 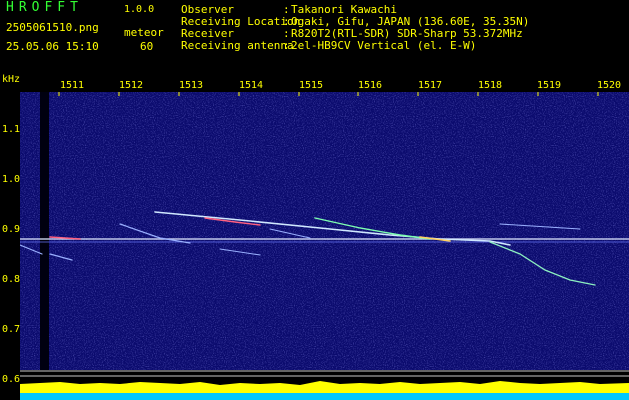 What do you see at coordinates (44, 231) in the screenshot?
I see `spectrogram-dark-band` at bounding box center [44, 231].